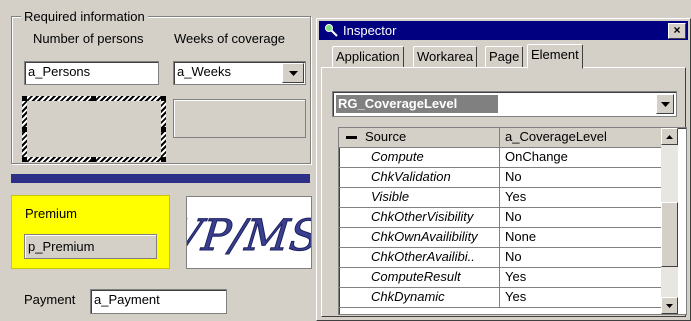 This screenshot has height=321, width=691. I want to click on close-button: ×, so click(677, 31).